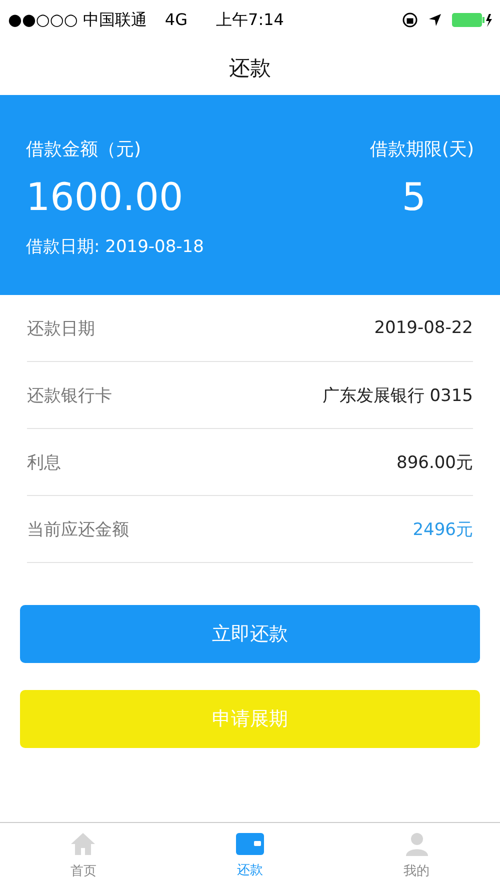 This screenshot has height=889, width=500. Describe the element at coordinates (105, 197) in the screenshot. I see `loan-amount: 1600.00` at that location.